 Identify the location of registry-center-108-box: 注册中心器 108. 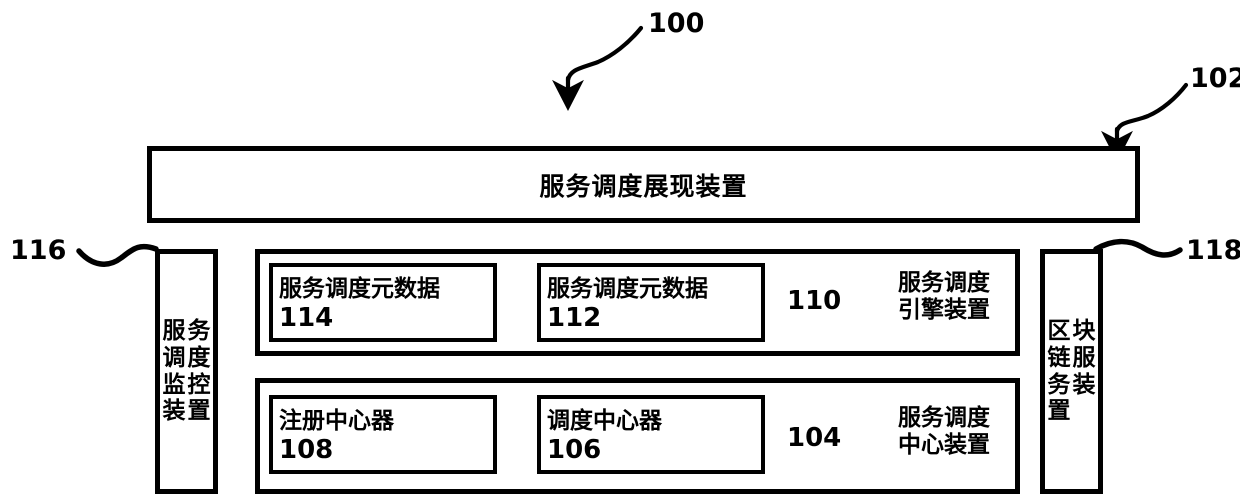
(383, 434).